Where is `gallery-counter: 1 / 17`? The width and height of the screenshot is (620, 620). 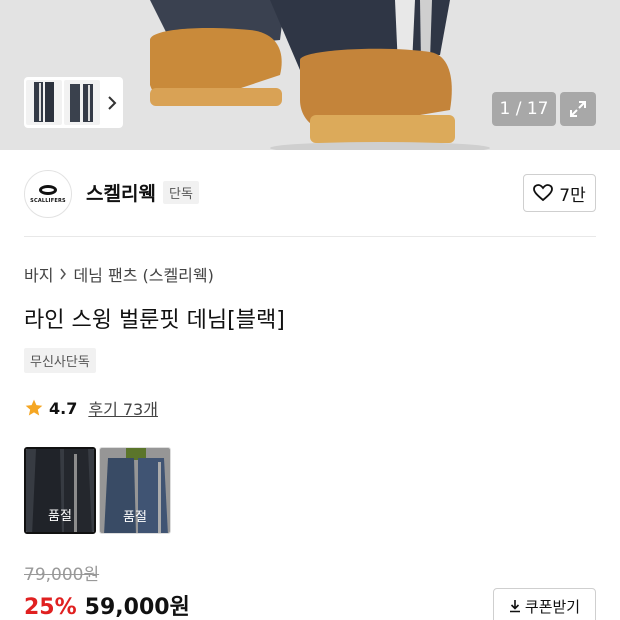 gallery-counter: 1 / 17 is located at coordinates (524, 109).